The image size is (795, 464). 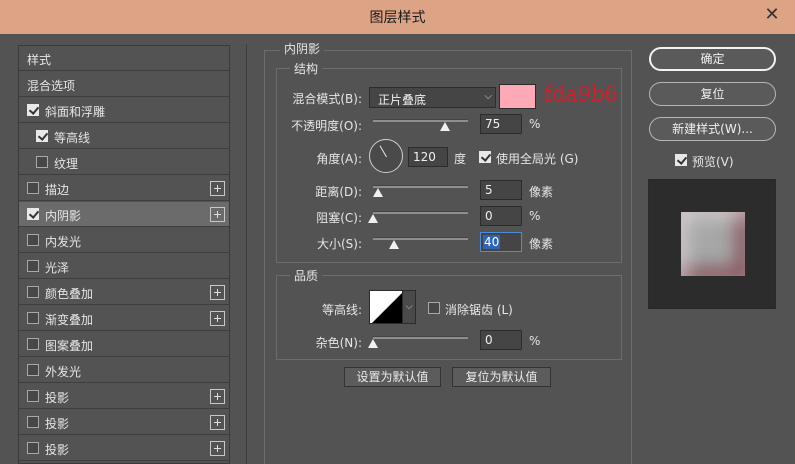 What do you see at coordinates (420, 212) in the screenshot?
I see `choke-slider` at bounding box center [420, 212].